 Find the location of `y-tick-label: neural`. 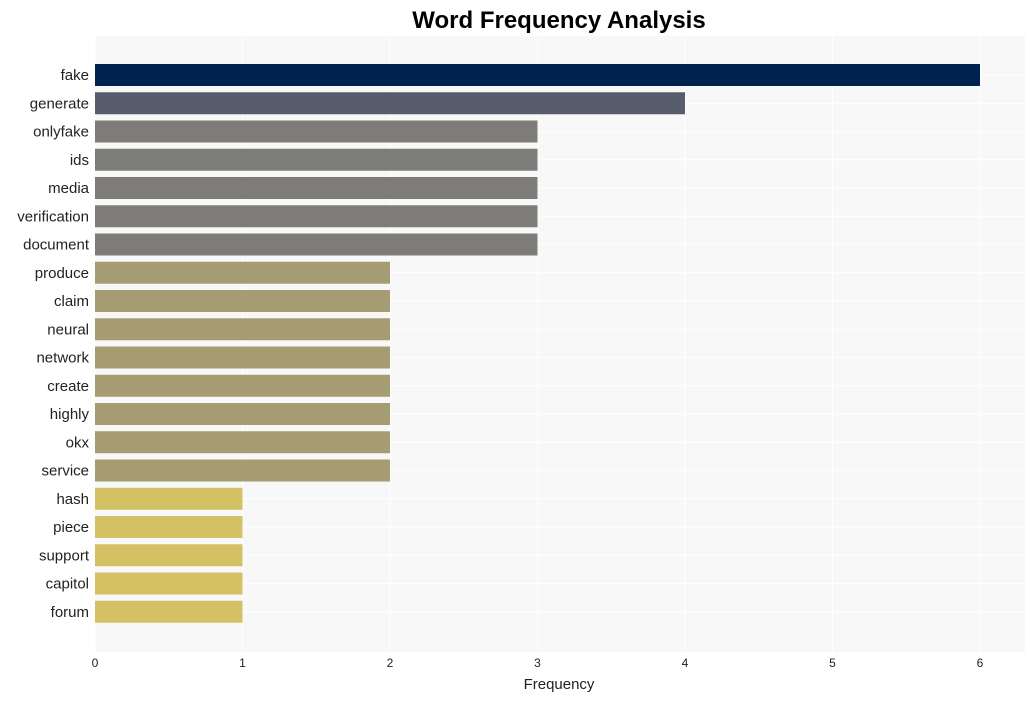

y-tick-label: neural is located at coordinates (68, 329).